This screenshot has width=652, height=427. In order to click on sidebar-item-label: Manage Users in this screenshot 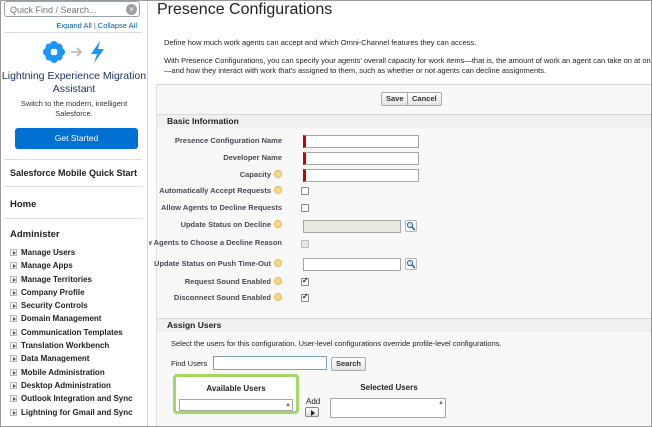, I will do `click(48, 252)`.